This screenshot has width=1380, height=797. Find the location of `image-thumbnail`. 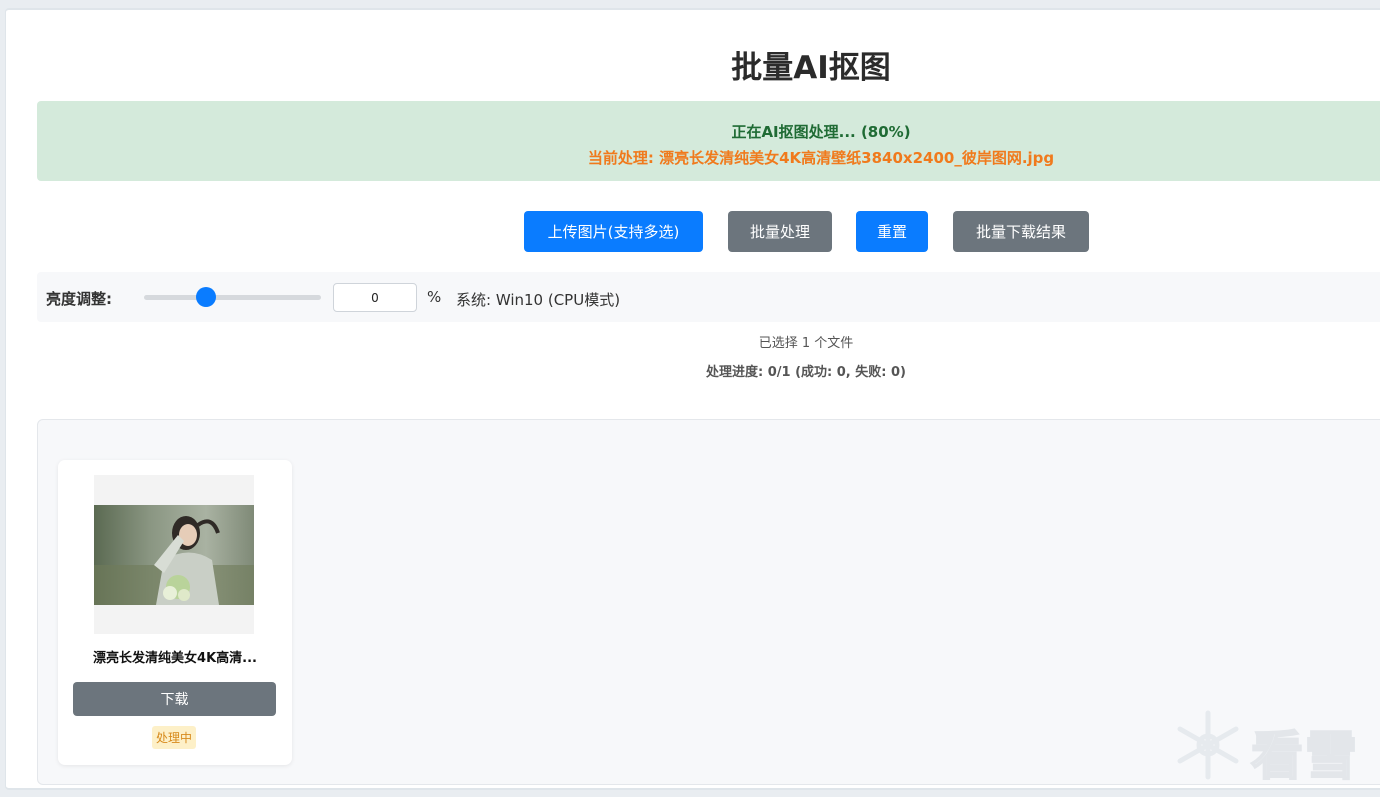

image-thumbnail is located at coordinates (174, 554).